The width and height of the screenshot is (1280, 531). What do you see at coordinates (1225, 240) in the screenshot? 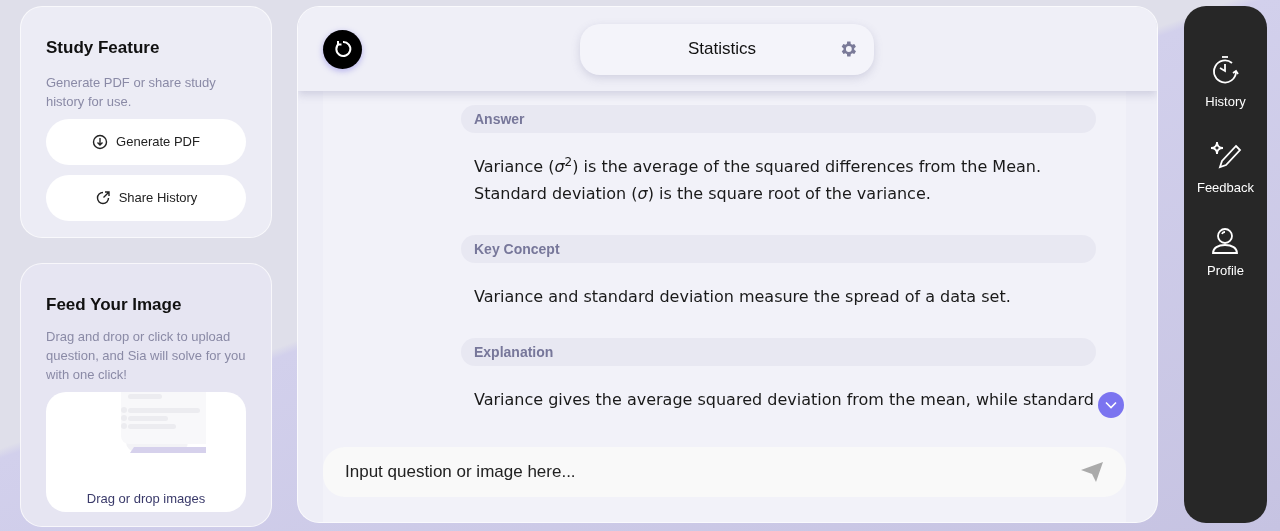
I see `user-icon` at bounding box center [1225, 240].